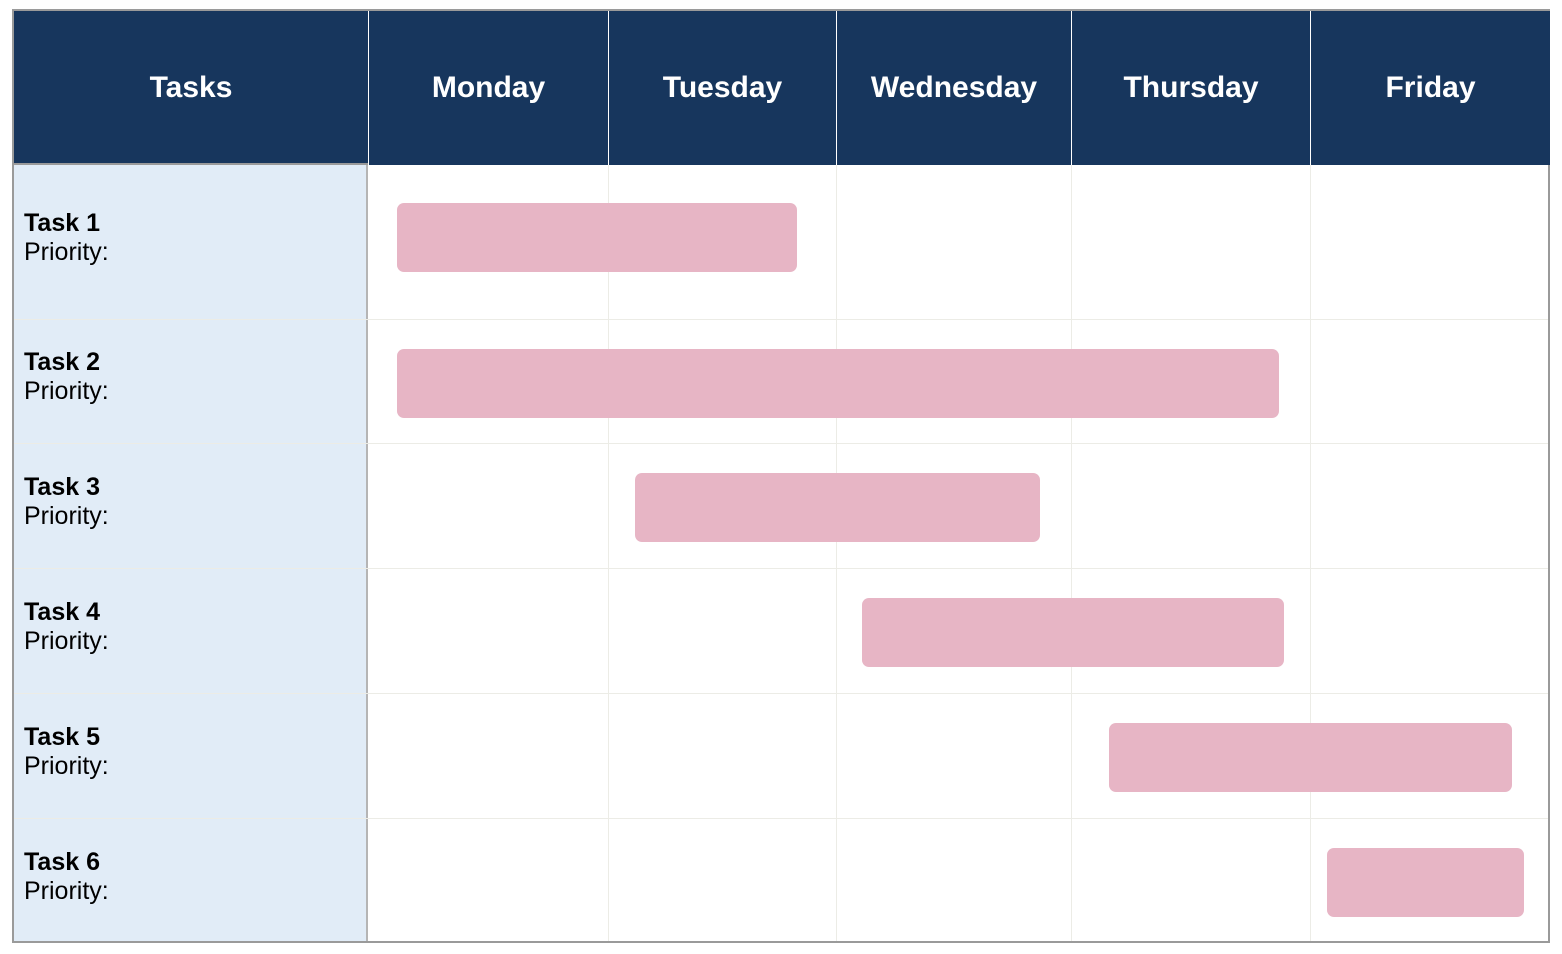 The image size is (1562, 954). What do you see at coordinates (488, 88) in the screenshot?
I see `header-day-monday: Monday` at bounding box center [488, 88].